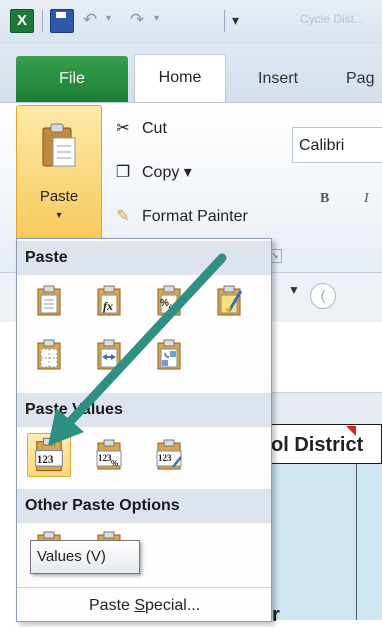  What do you see at coordinates (235, 20) in the screenshot?
I see `customize-toolbar-icon: ▾` at bounding box center [235, 20].